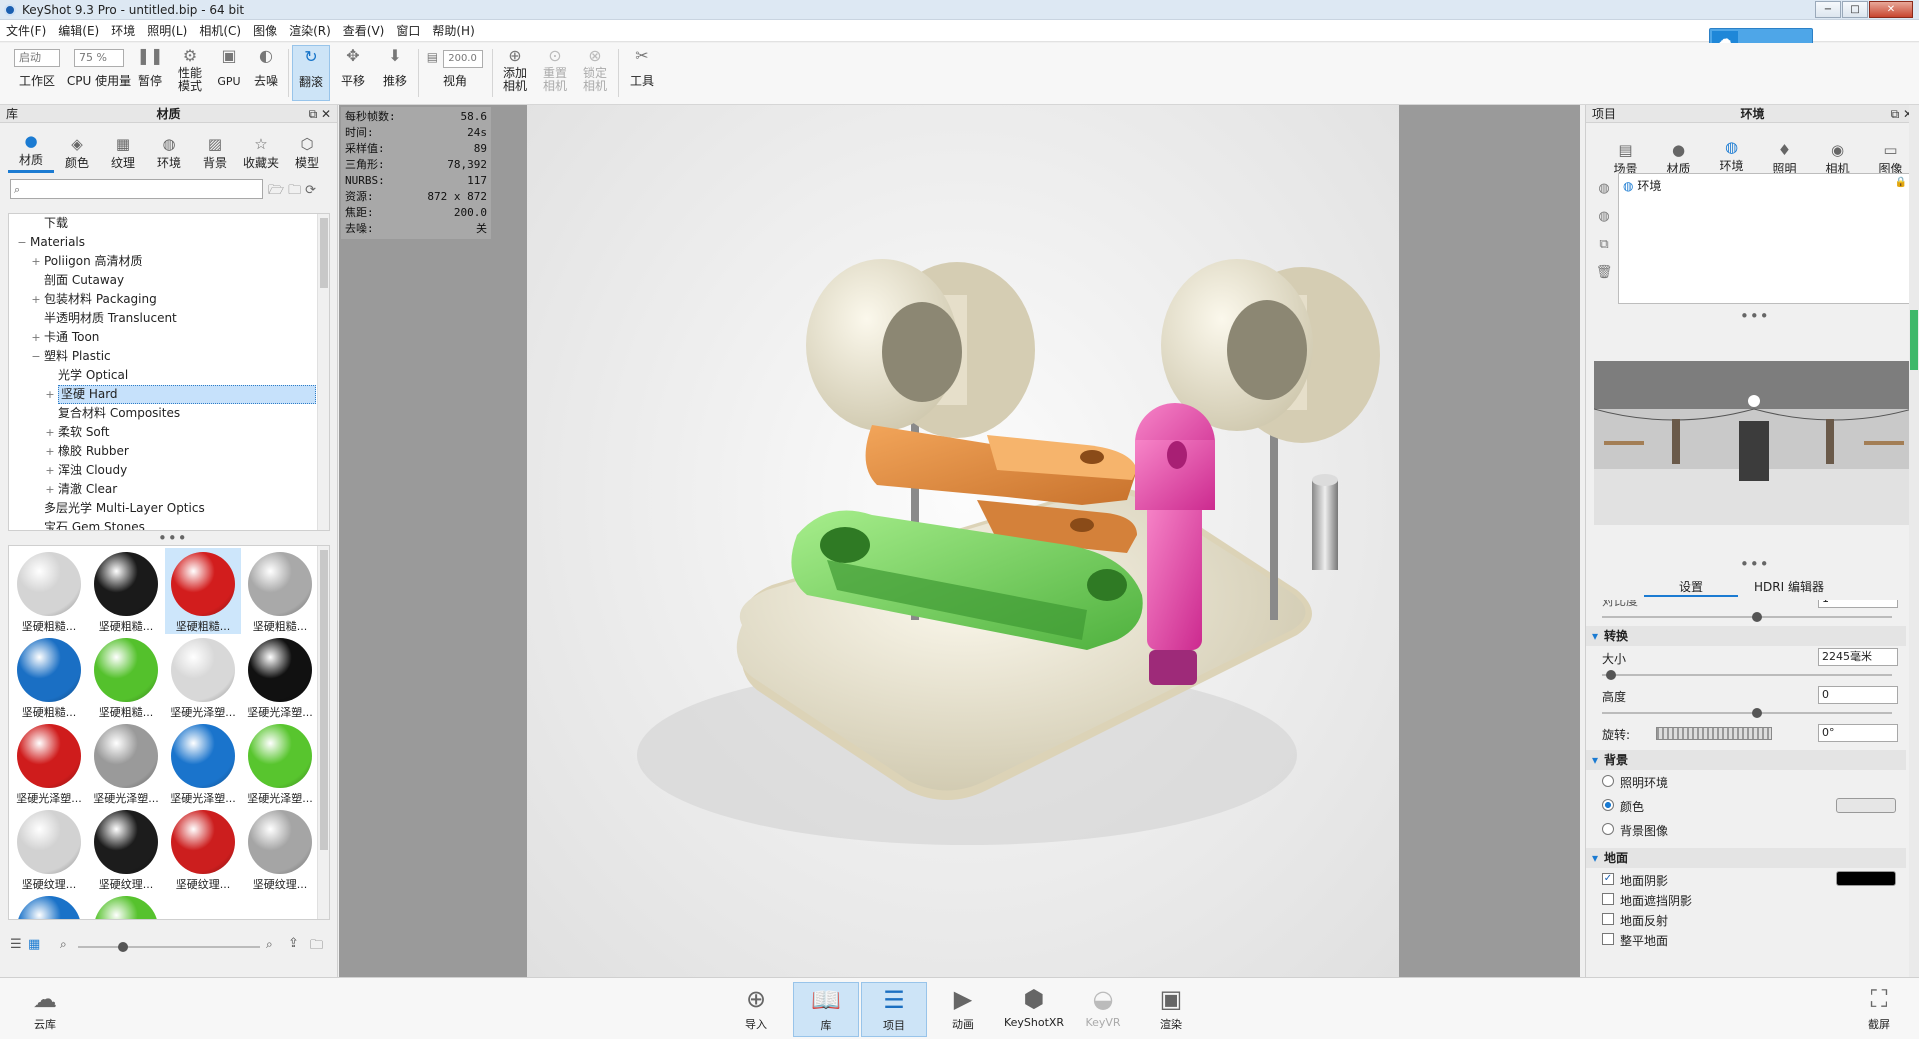 The image size is (1919, 1039). I want to click on rotation-jog-wheel, so click(1714, 733).